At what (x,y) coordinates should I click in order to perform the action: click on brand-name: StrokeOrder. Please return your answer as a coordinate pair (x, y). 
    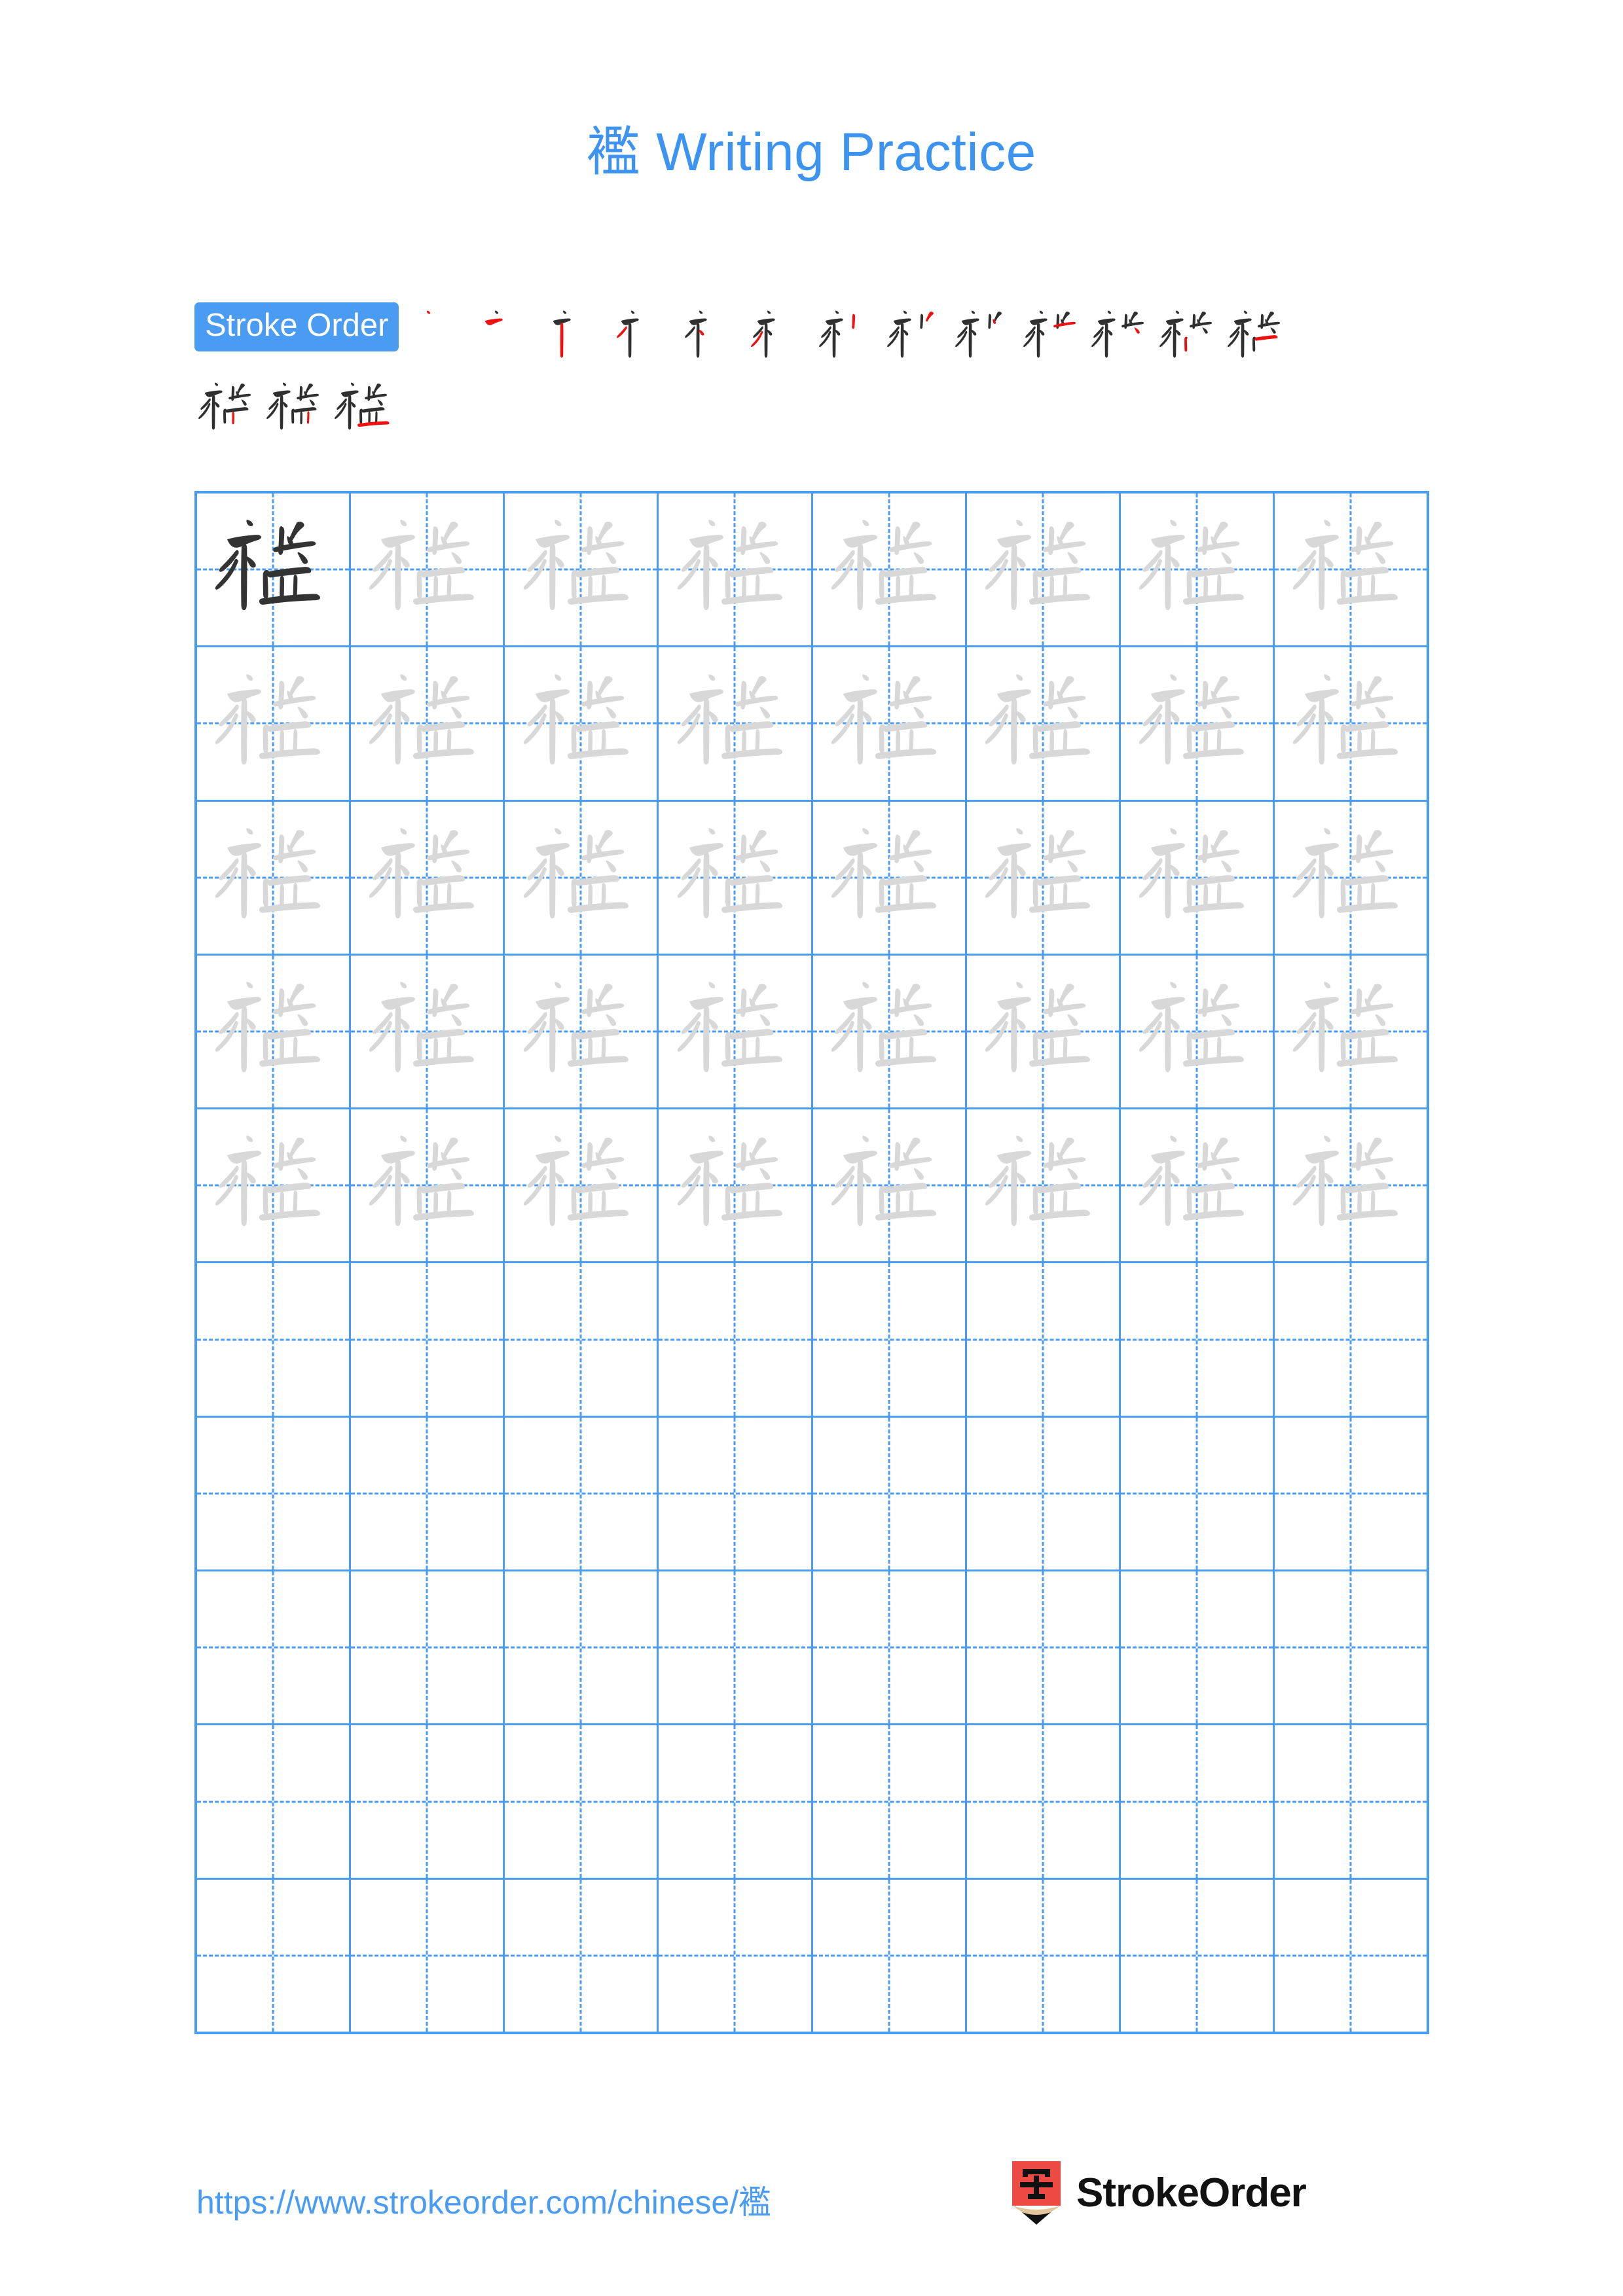
    Looking at the image, I should click on (1191, 2192).